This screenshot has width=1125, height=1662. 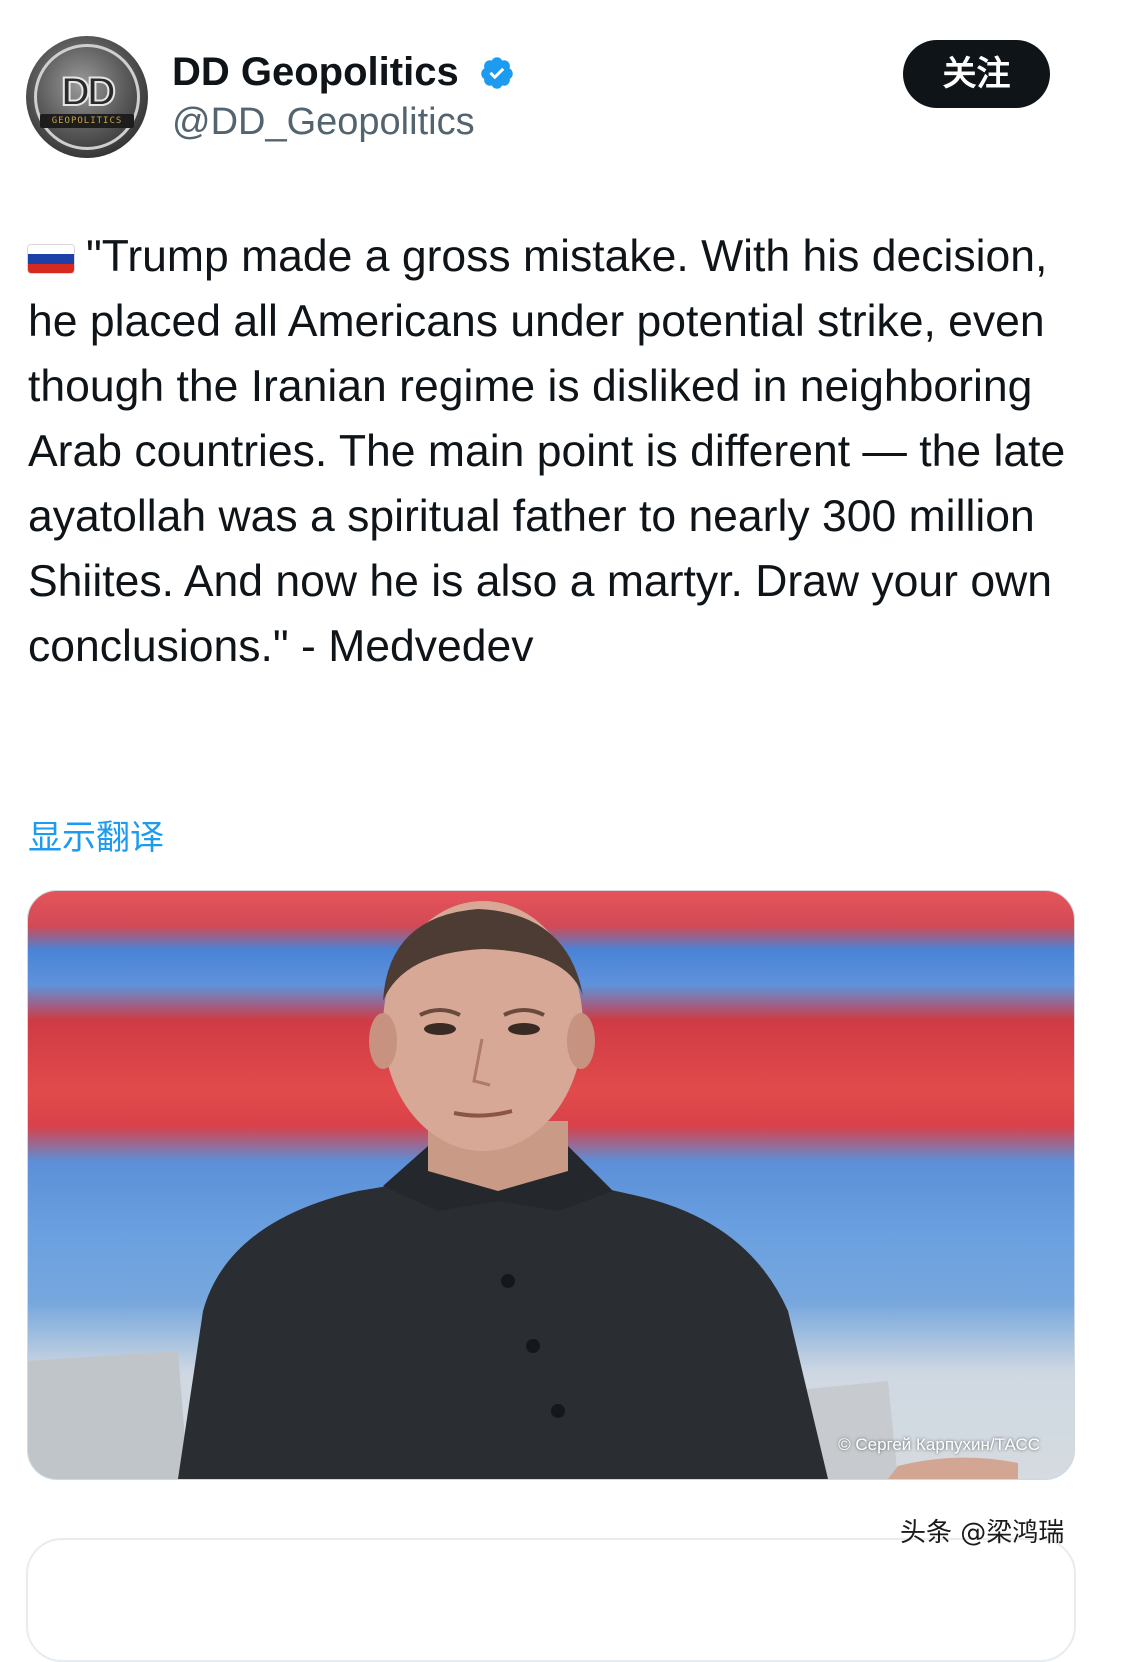 I want to click on photo-credit: © Сергей Карпухин/ТАСС, so click(x=939, y=1444).